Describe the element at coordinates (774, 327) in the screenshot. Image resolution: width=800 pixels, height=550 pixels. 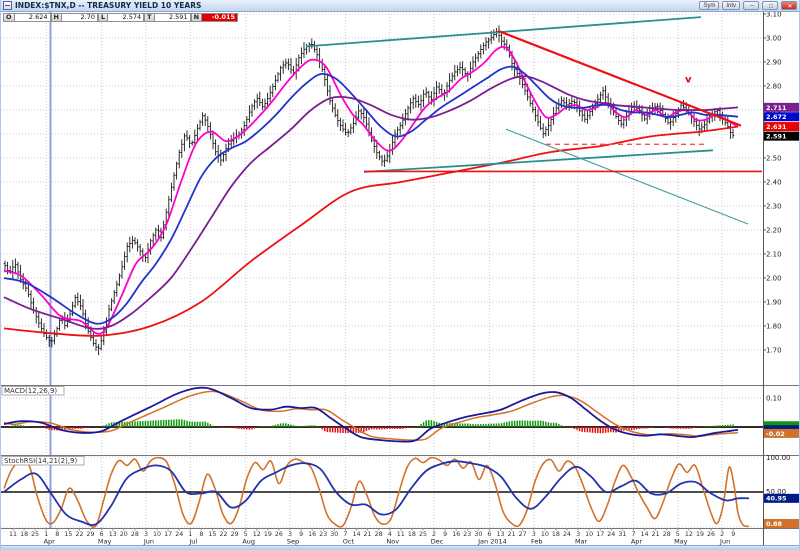
I see `svg-text: 1.80` at that location.